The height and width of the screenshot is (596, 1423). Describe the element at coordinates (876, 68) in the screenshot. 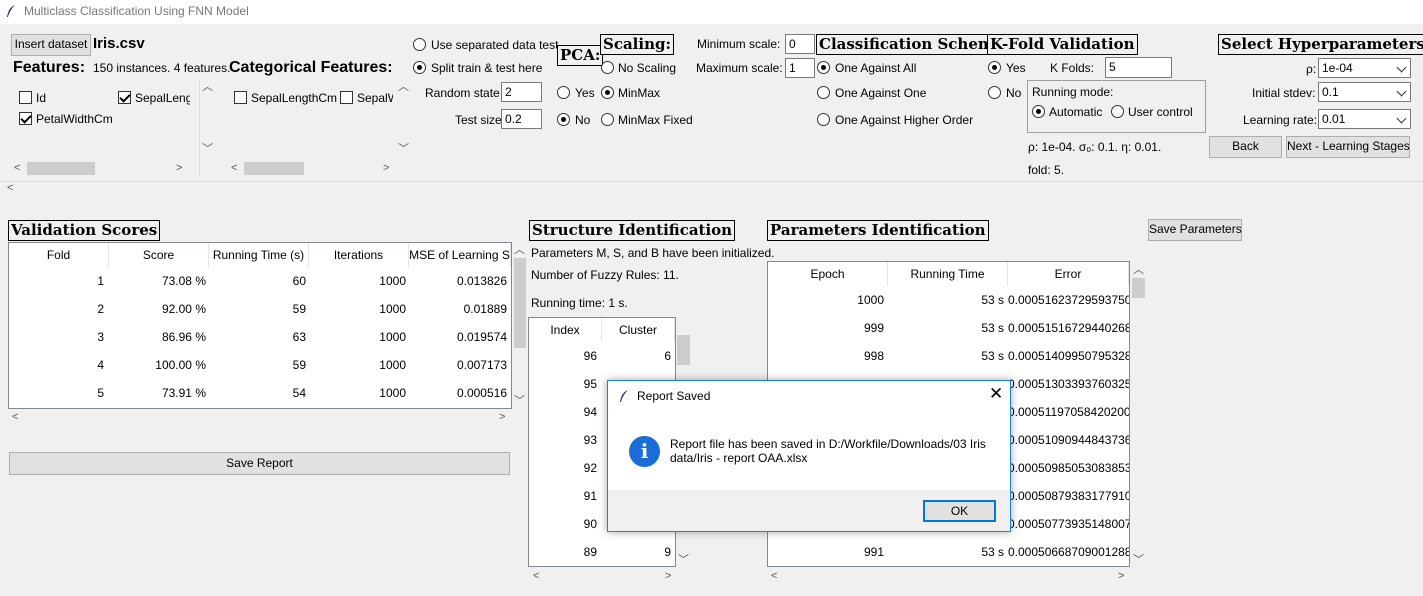

I see `one-against-all-label: One Against All` at that location.